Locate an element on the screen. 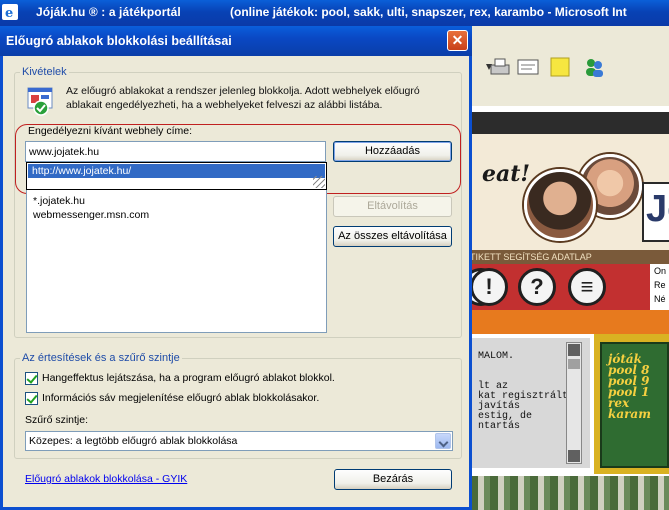 The height and width of the screenshot is (510, 669). site-logo: Jó is located at coordinates (655, 212).